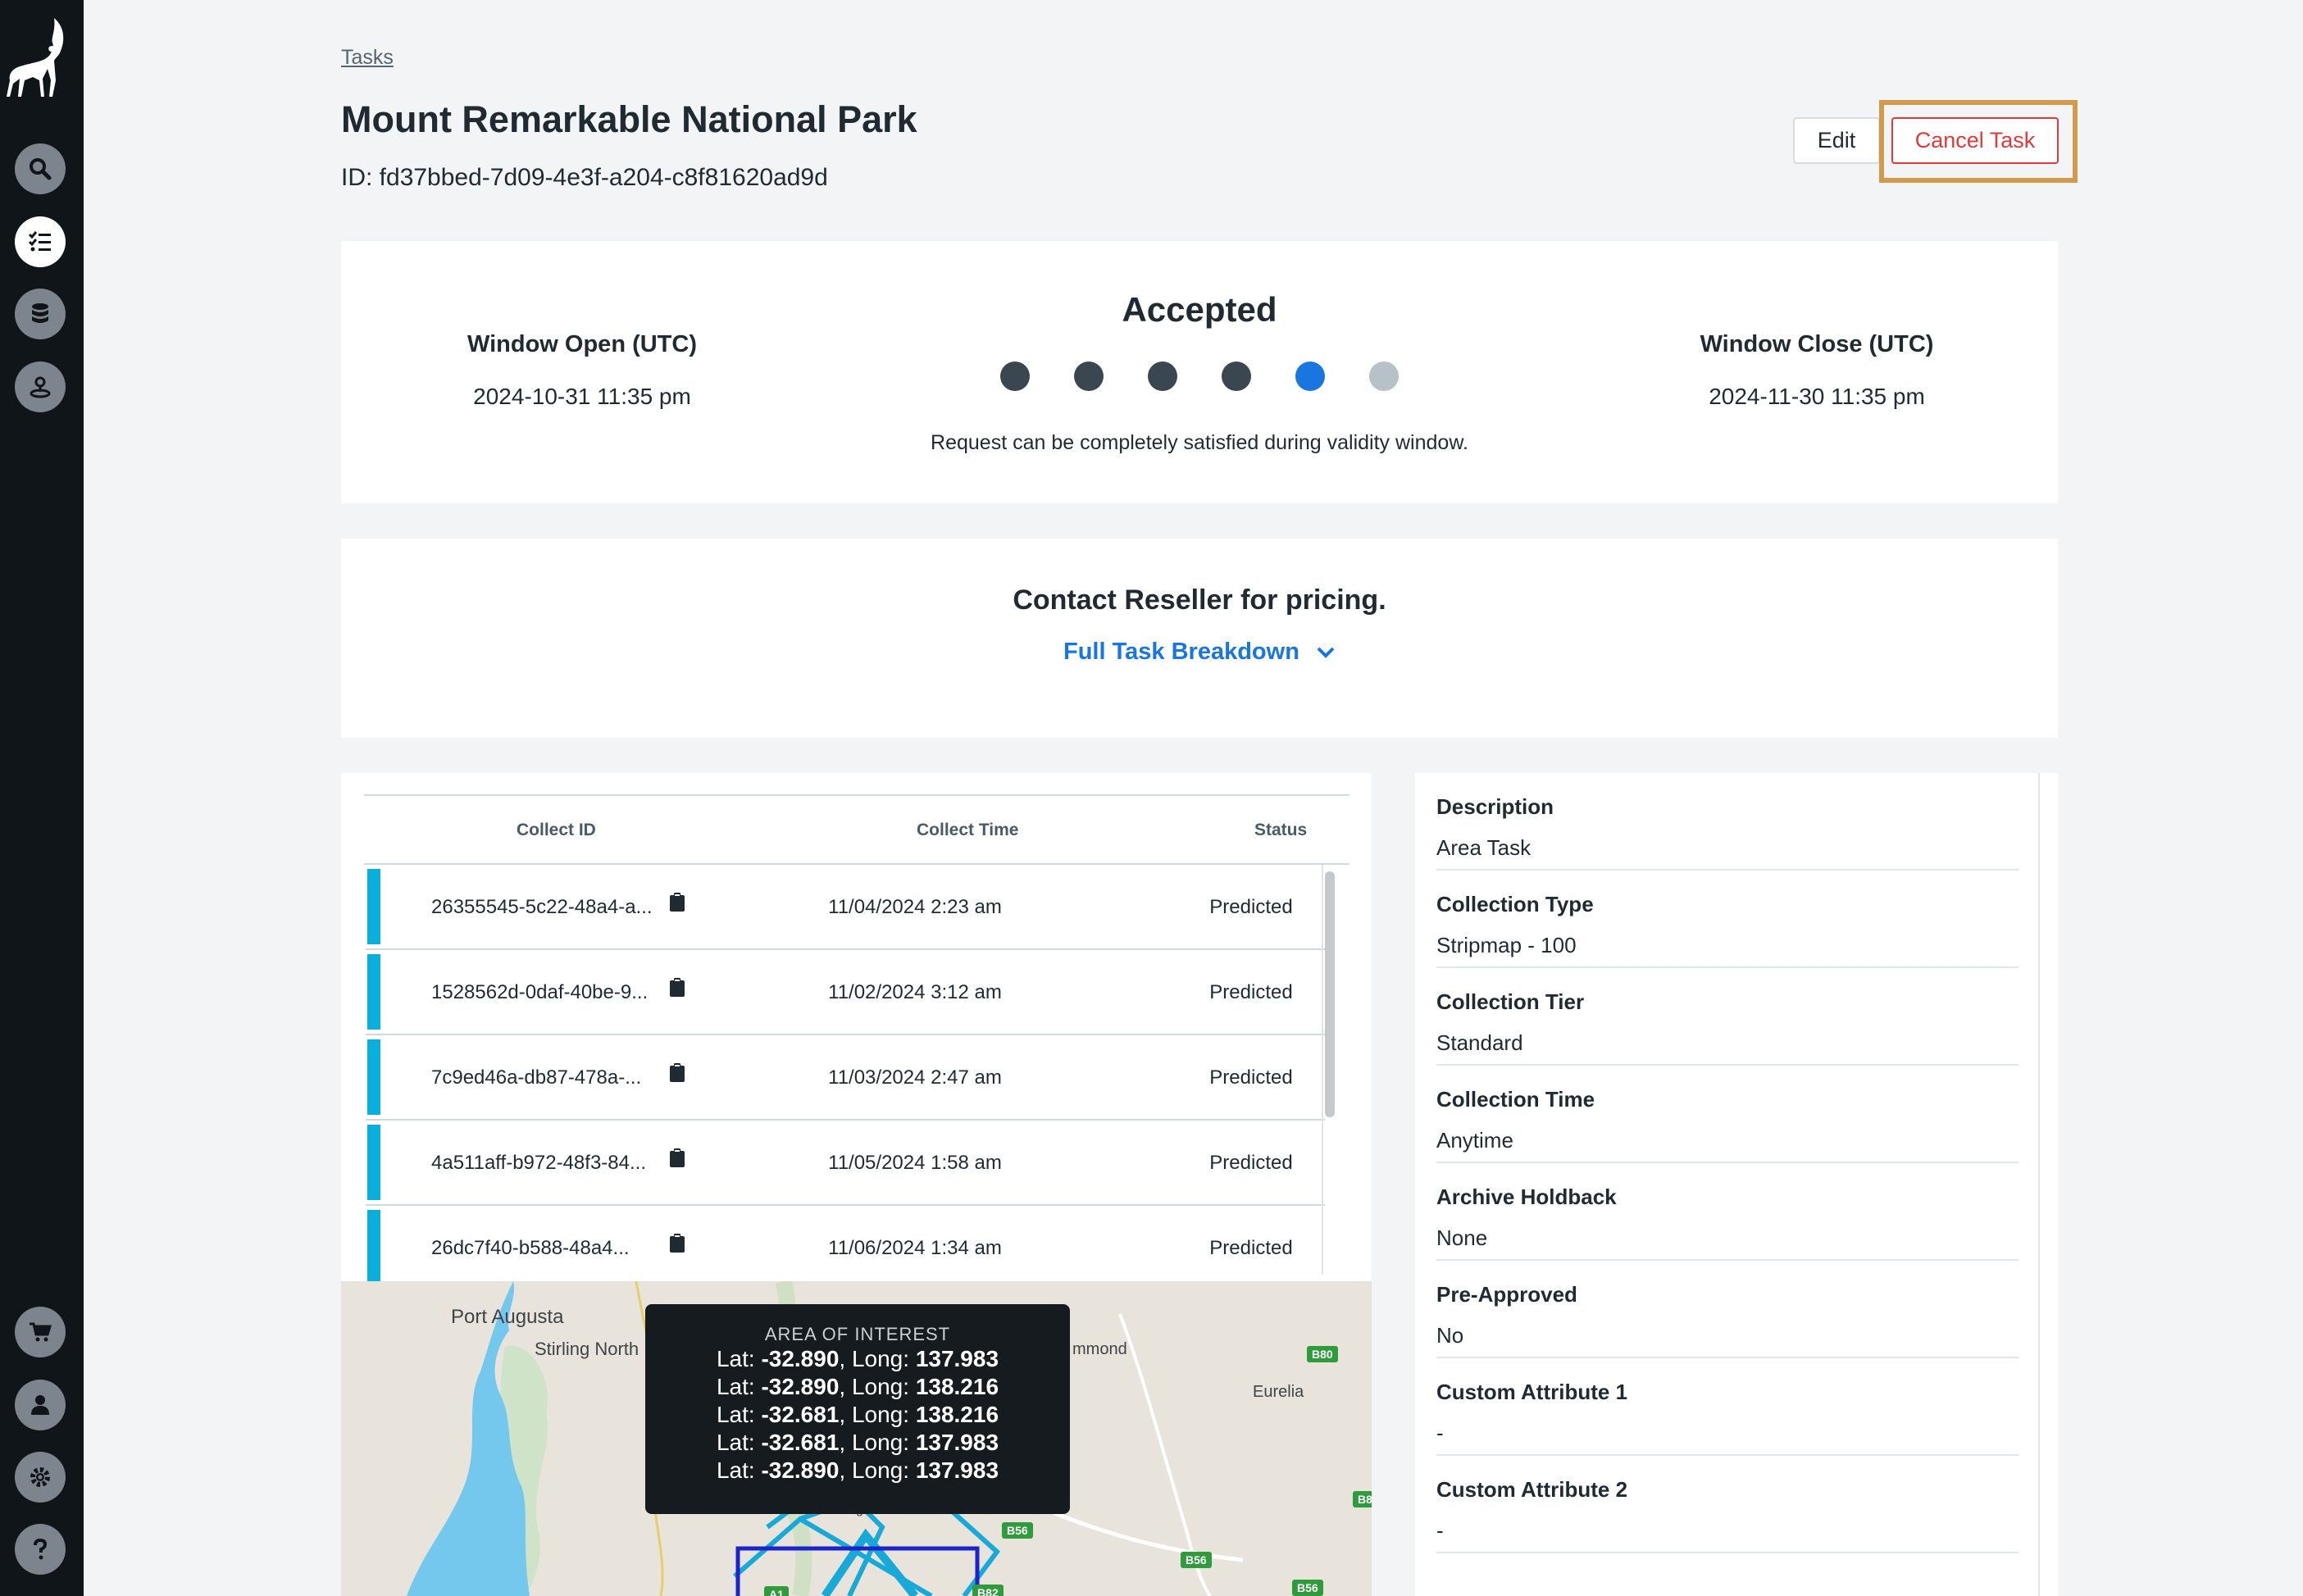  I want to click on detail-value: Area Task, so click(1484, 847).